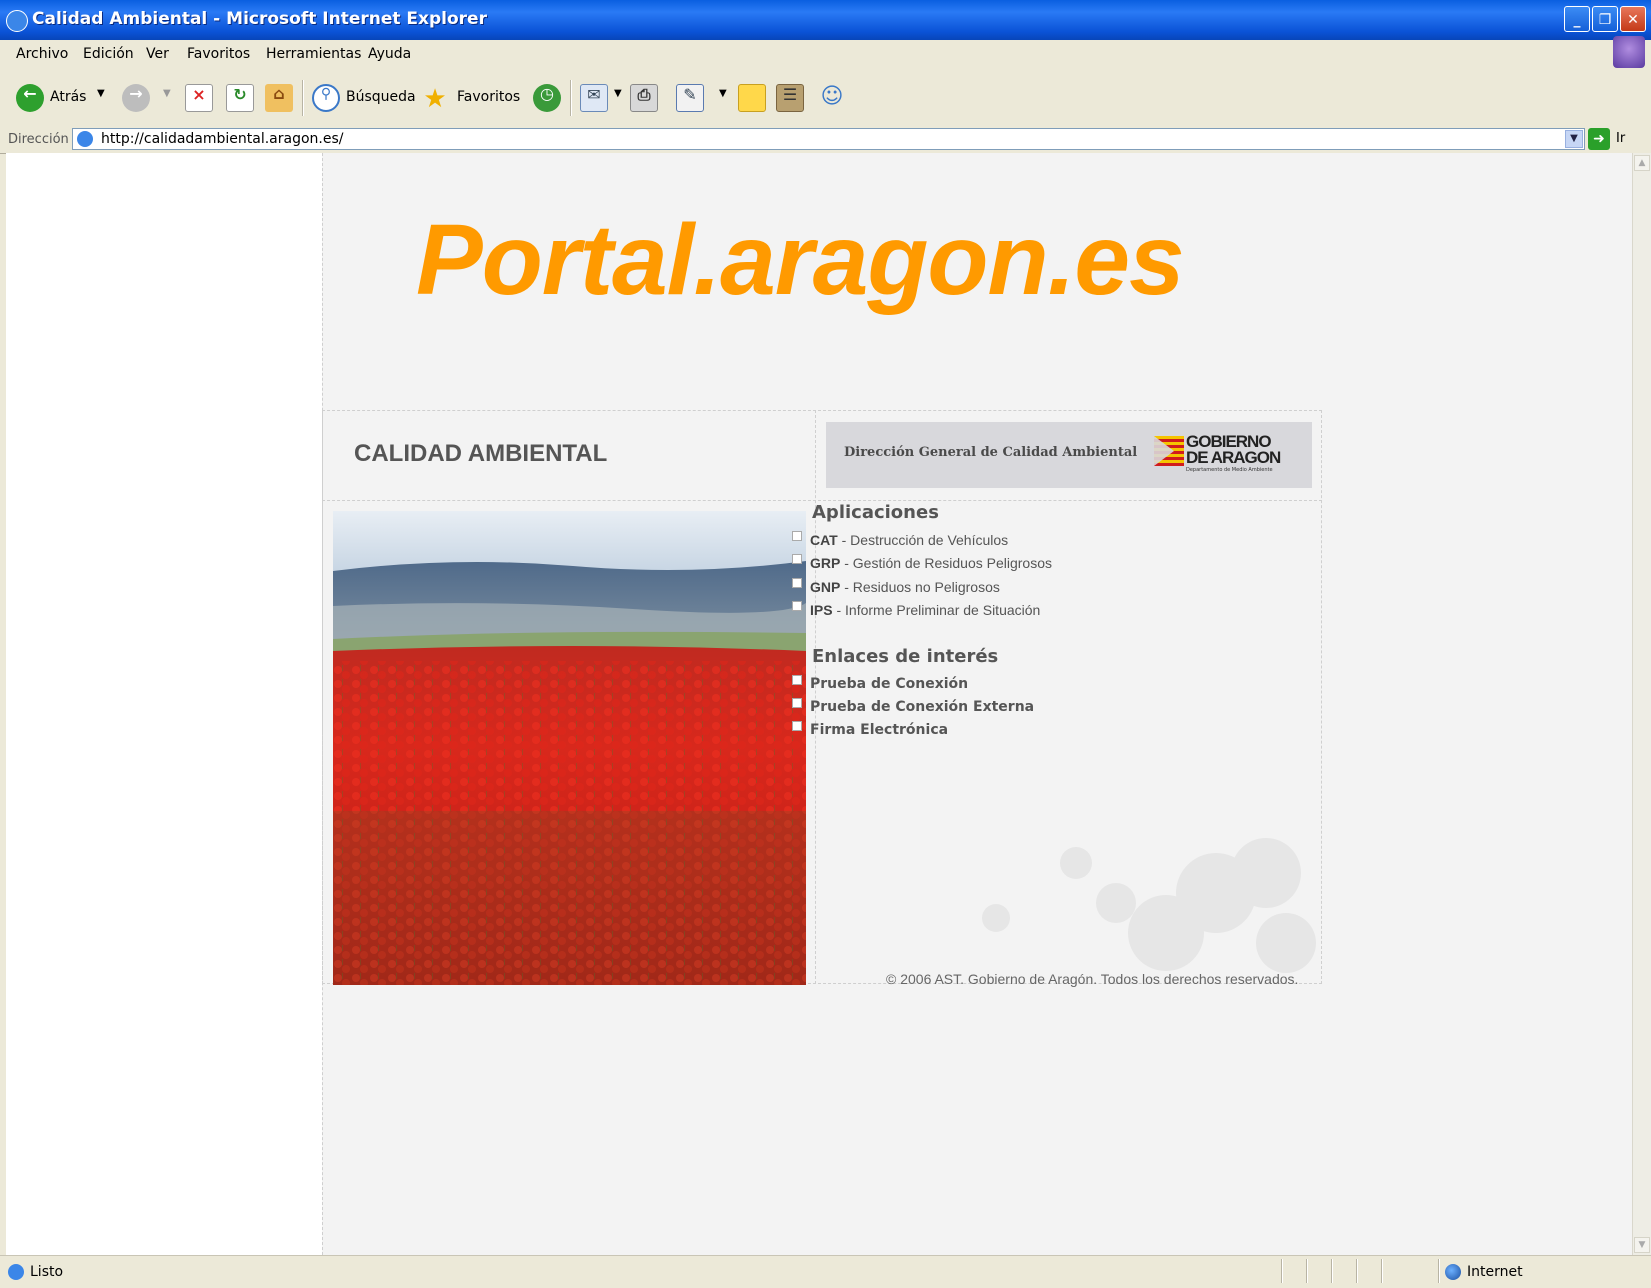 The height and width of the screenshot is (1288, 1651). I want to click on page-status-icon, so click(16, 1272).